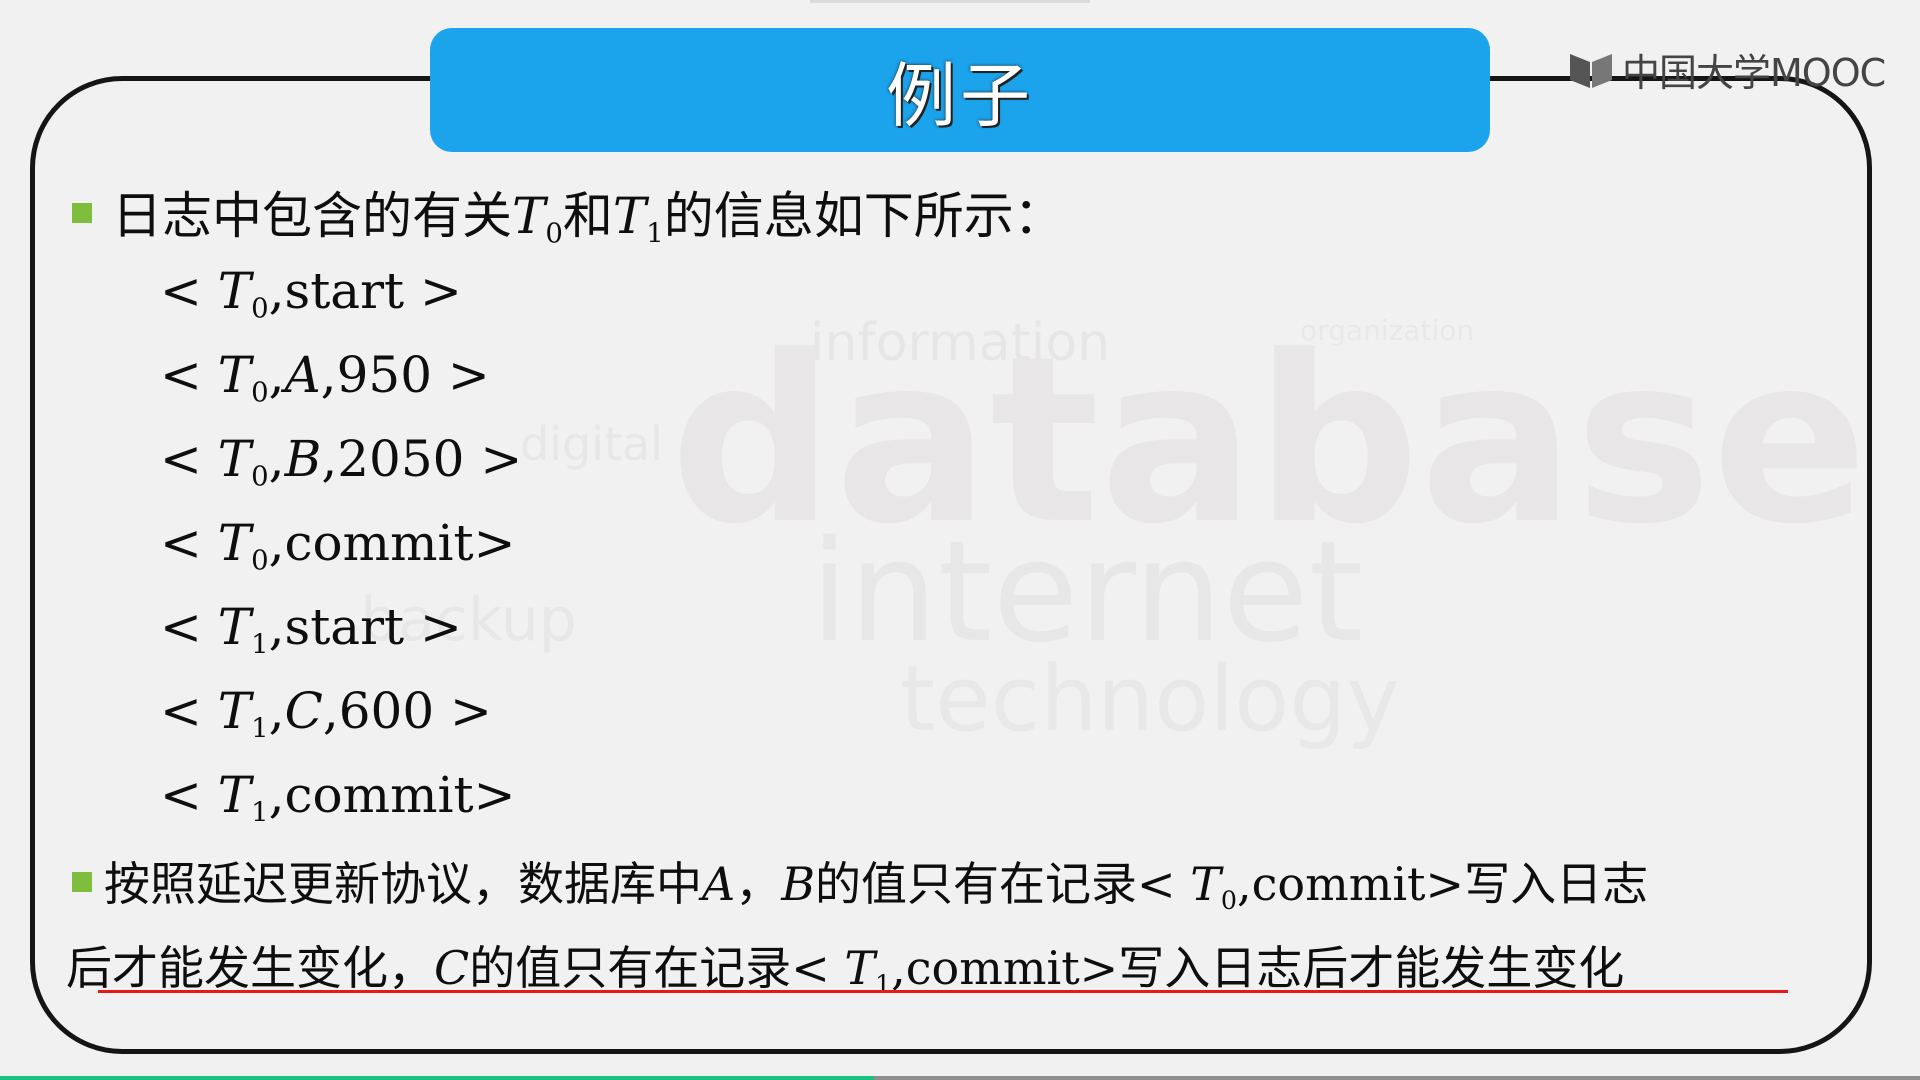 Image resolution: width=1920 pixels, height=1080 pixels. Describe the element at coordinates (303, 711) in the screenshot. I see `log-item: C` at that location.